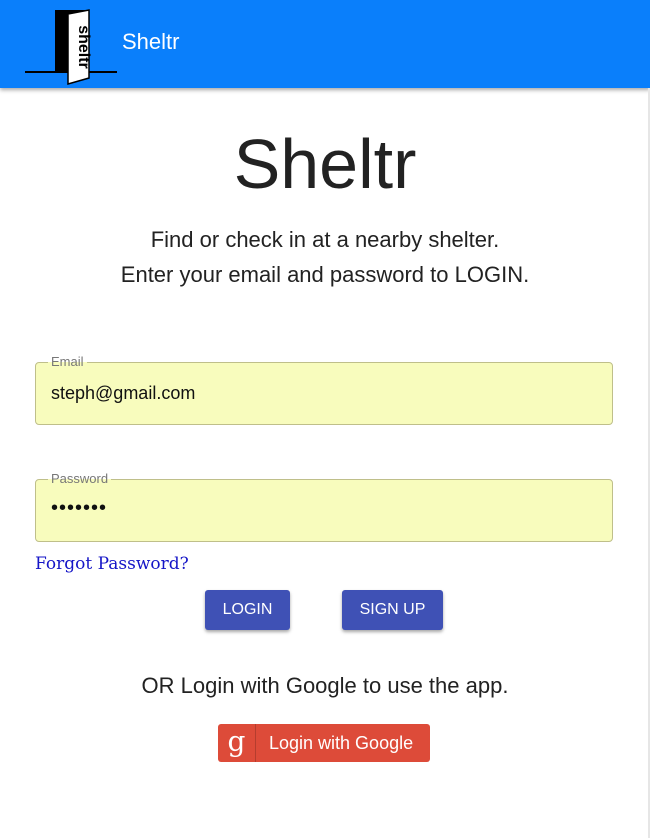 This screenshot has width=650, height=838. I want to click on login-button: LOGIN, so click(247, 610).